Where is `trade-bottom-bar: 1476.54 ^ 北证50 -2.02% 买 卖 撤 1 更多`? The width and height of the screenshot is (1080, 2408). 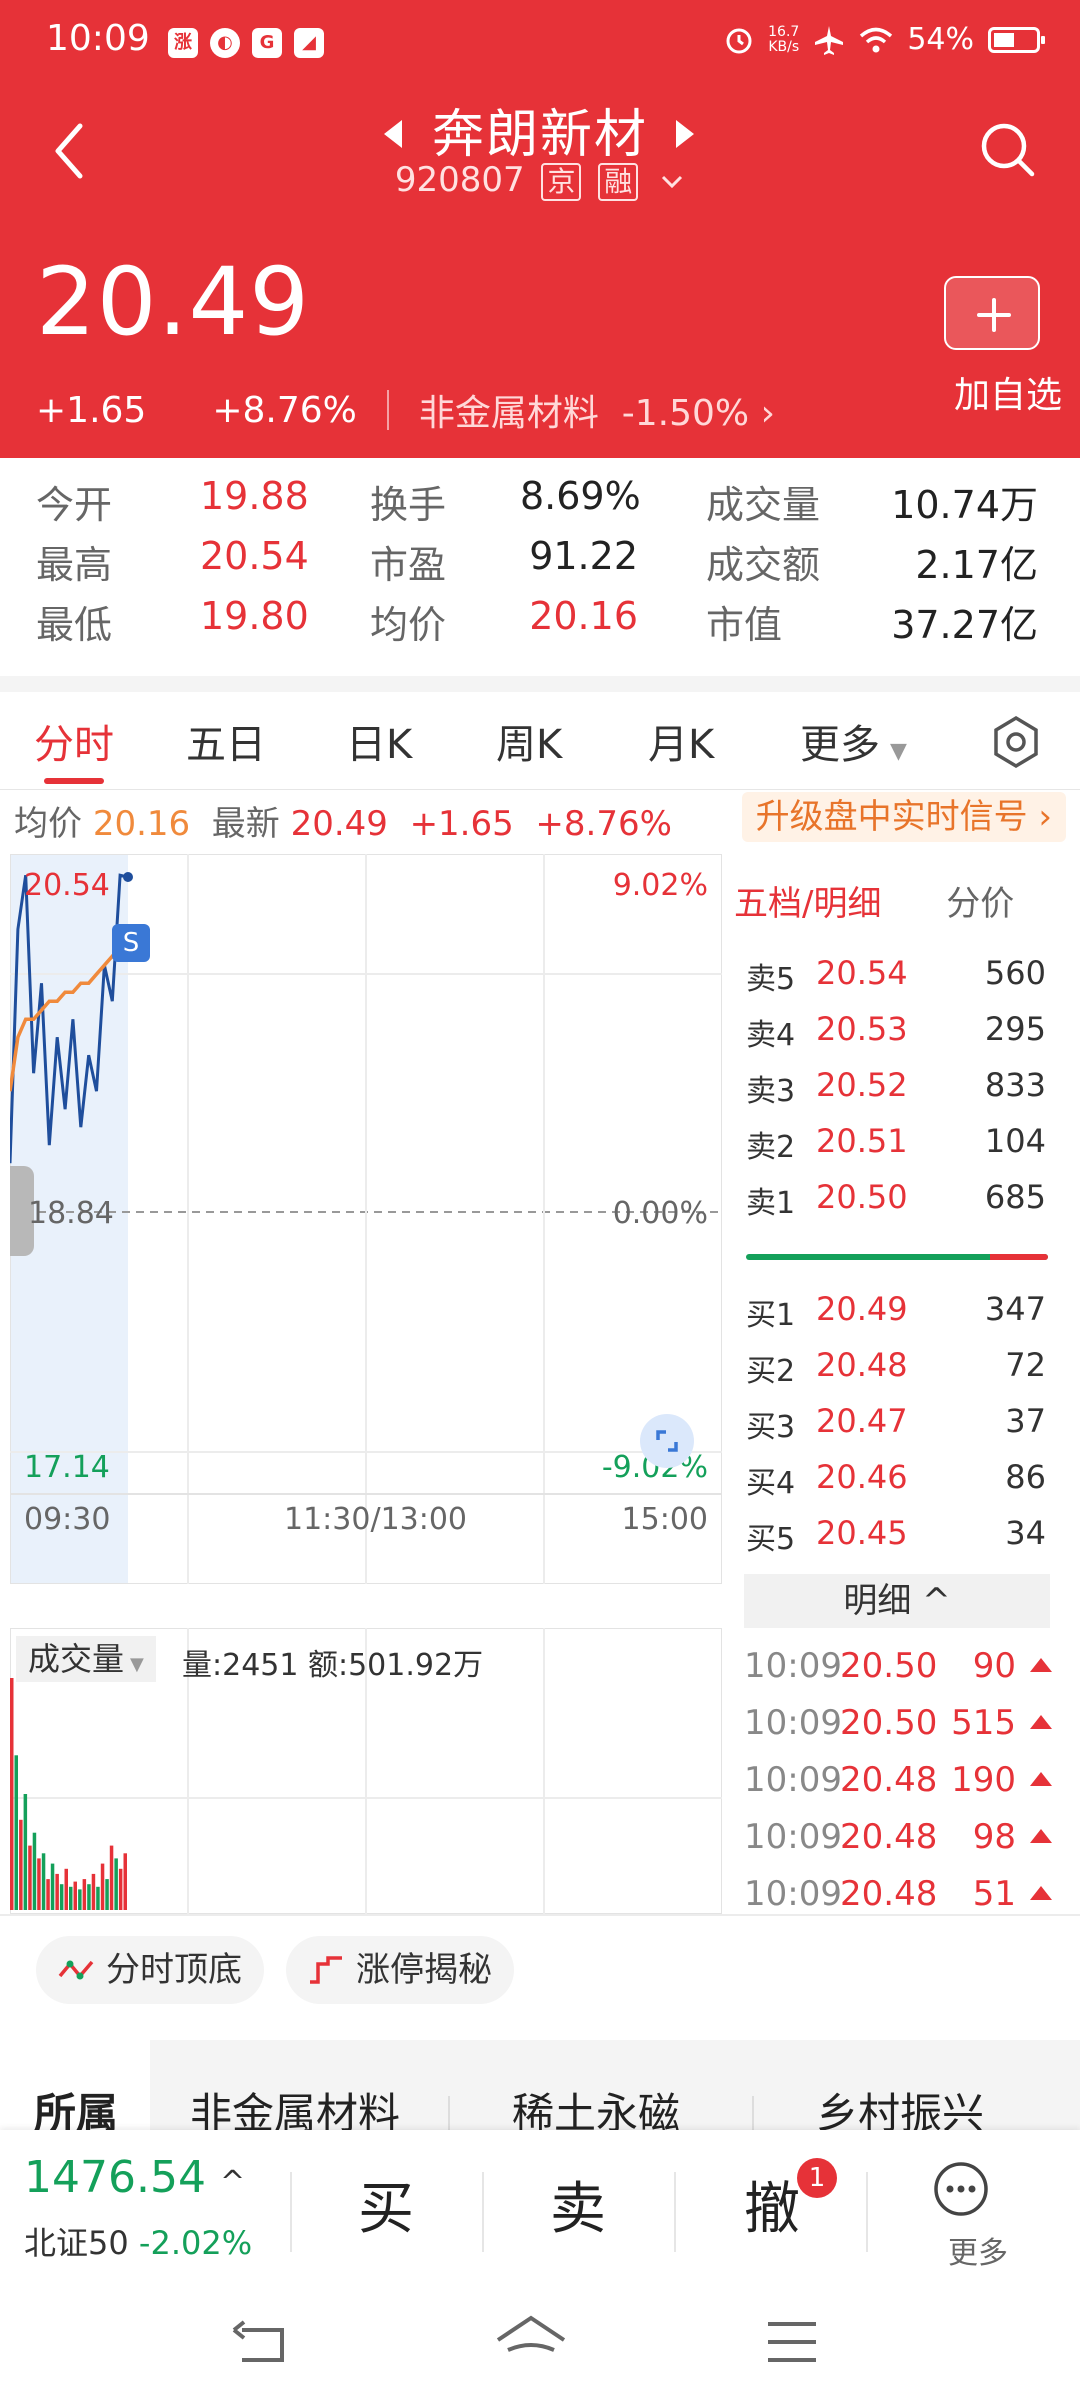 trade-bottom-bar: 1476.54 ^ 北证50 -2.02% 买 卖 撤 1 更多 is located at coordinates (540, 2205).